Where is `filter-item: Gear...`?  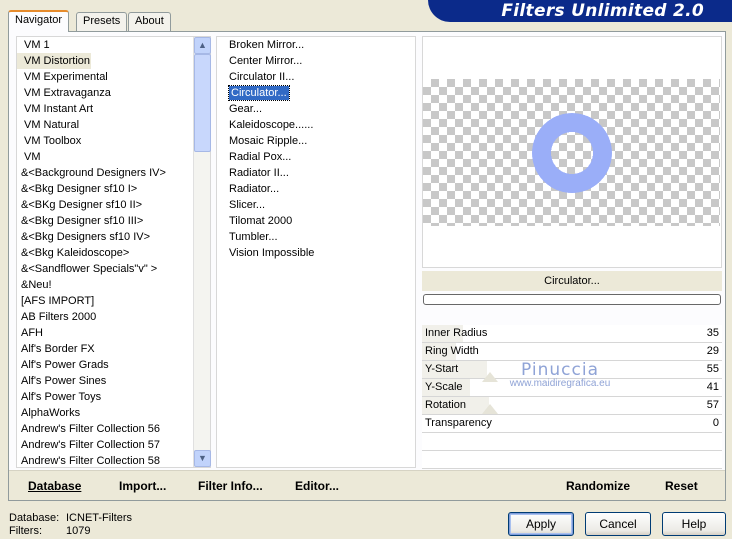 filter-item: Gear... is located at coordinates (316, 109).